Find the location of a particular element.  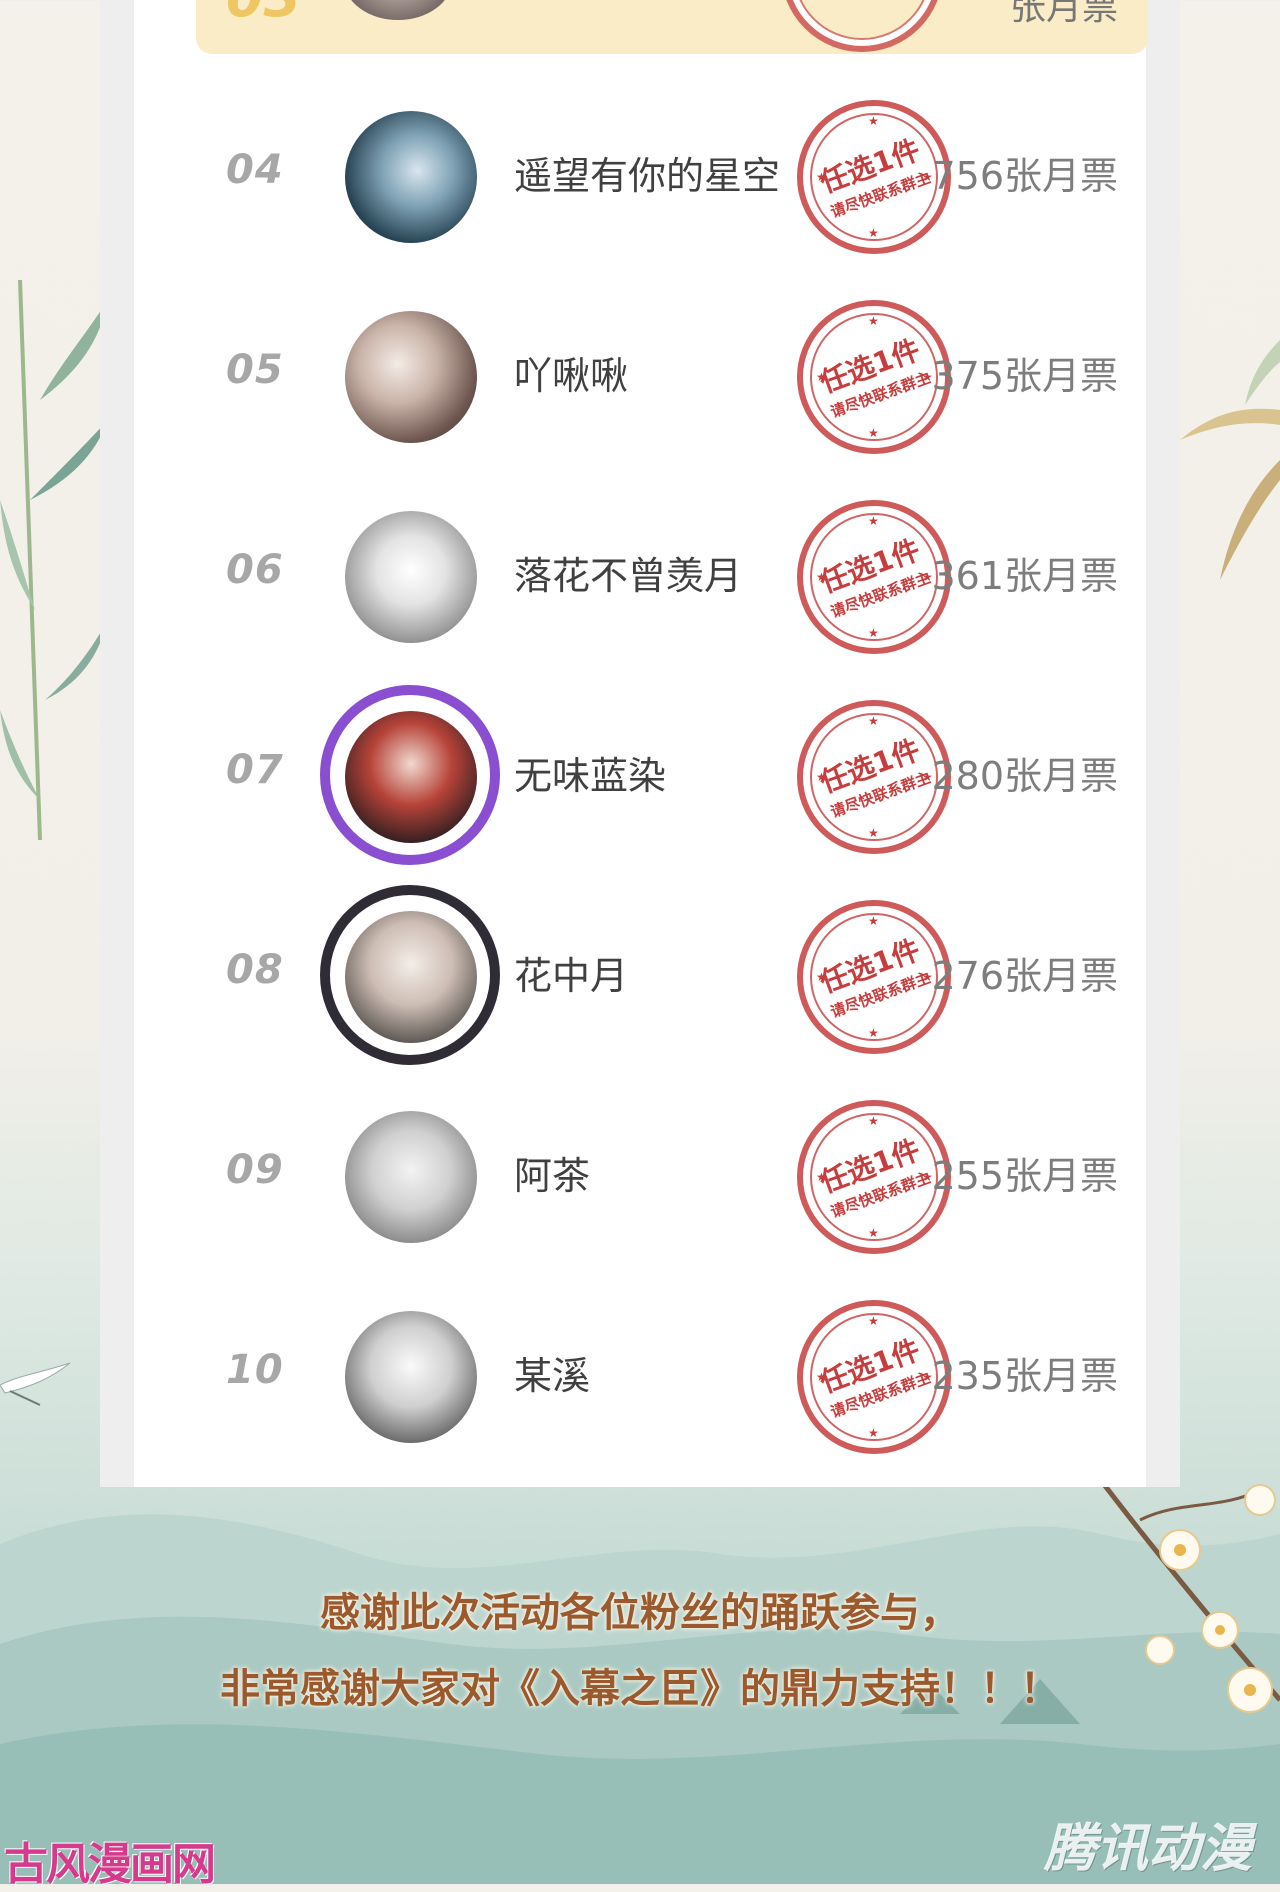

ranking-row: 09 阿茶 任选1件 请尽快联系群主 ★ ★ ★ ★ 255张月票 is located at coordinates (672, 1175).